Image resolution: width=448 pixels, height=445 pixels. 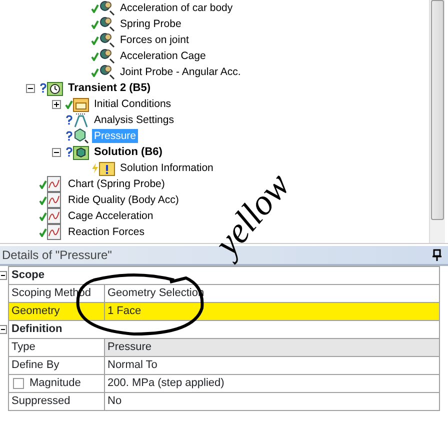 I want to click on clock-folder-icon, so click(x=55, y=88).